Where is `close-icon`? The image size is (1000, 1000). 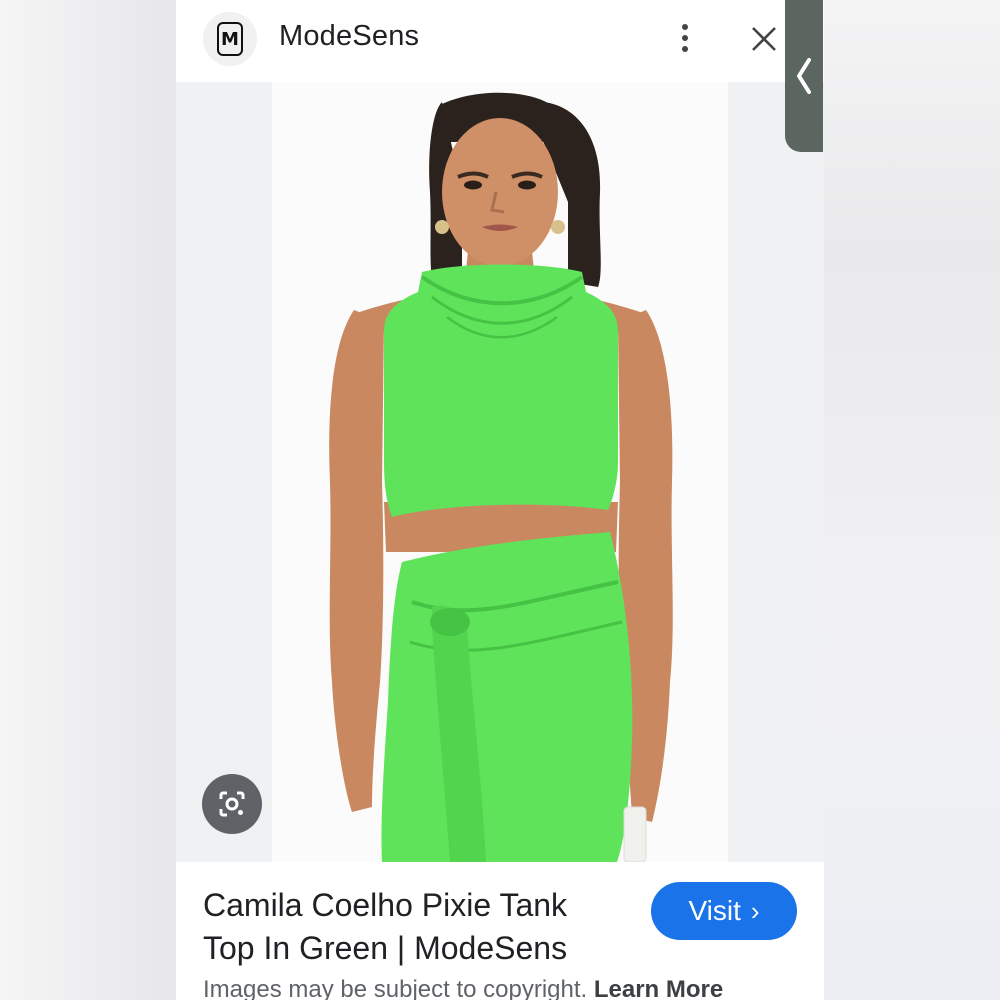
close-icon is located at coordinates (764, 39).